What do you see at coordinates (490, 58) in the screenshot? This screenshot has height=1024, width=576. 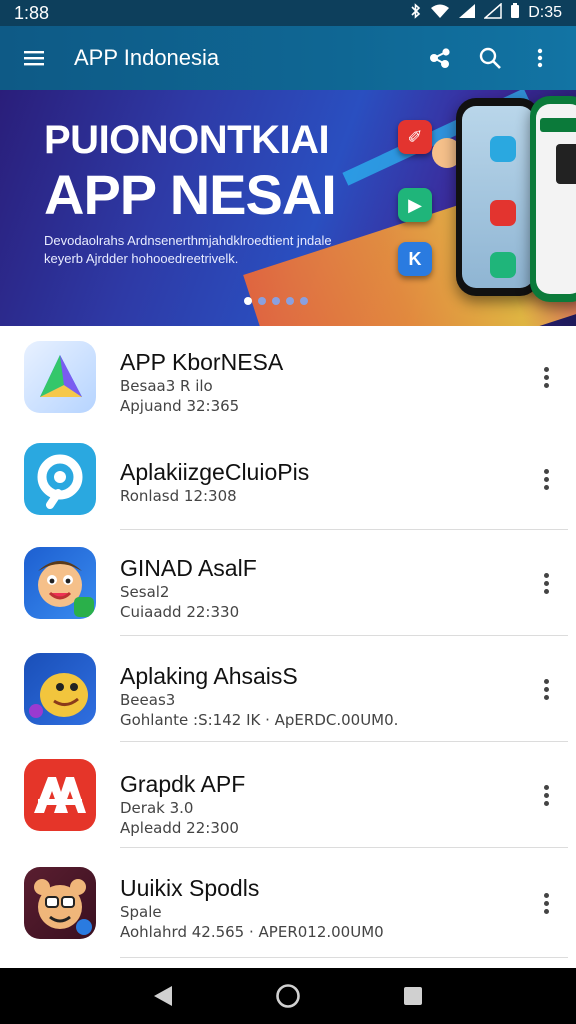 I see `search-icon` at bounding box center [490, 58].